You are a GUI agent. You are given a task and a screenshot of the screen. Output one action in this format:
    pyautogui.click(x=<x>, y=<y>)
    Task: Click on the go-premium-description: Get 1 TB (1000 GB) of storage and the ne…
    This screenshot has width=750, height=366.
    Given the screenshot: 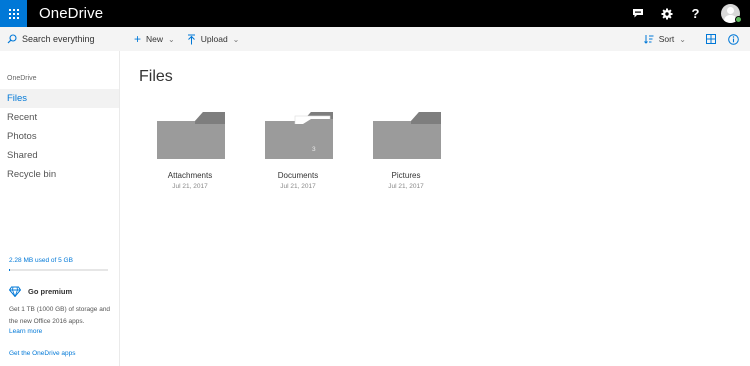 What is the action you would take?
    pyautogui.click(x=60, y=315)
    